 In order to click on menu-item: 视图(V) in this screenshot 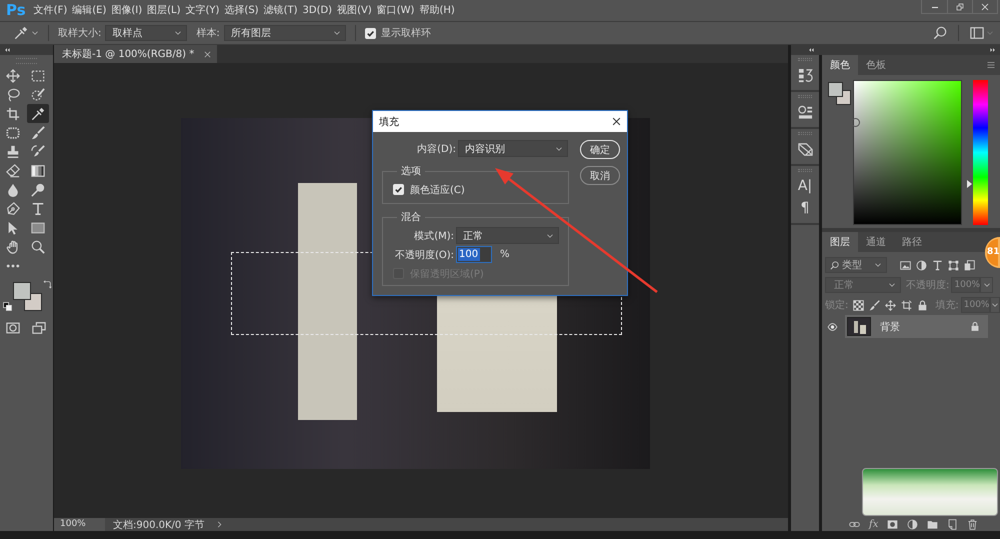, I will do `click(354, 11)`.